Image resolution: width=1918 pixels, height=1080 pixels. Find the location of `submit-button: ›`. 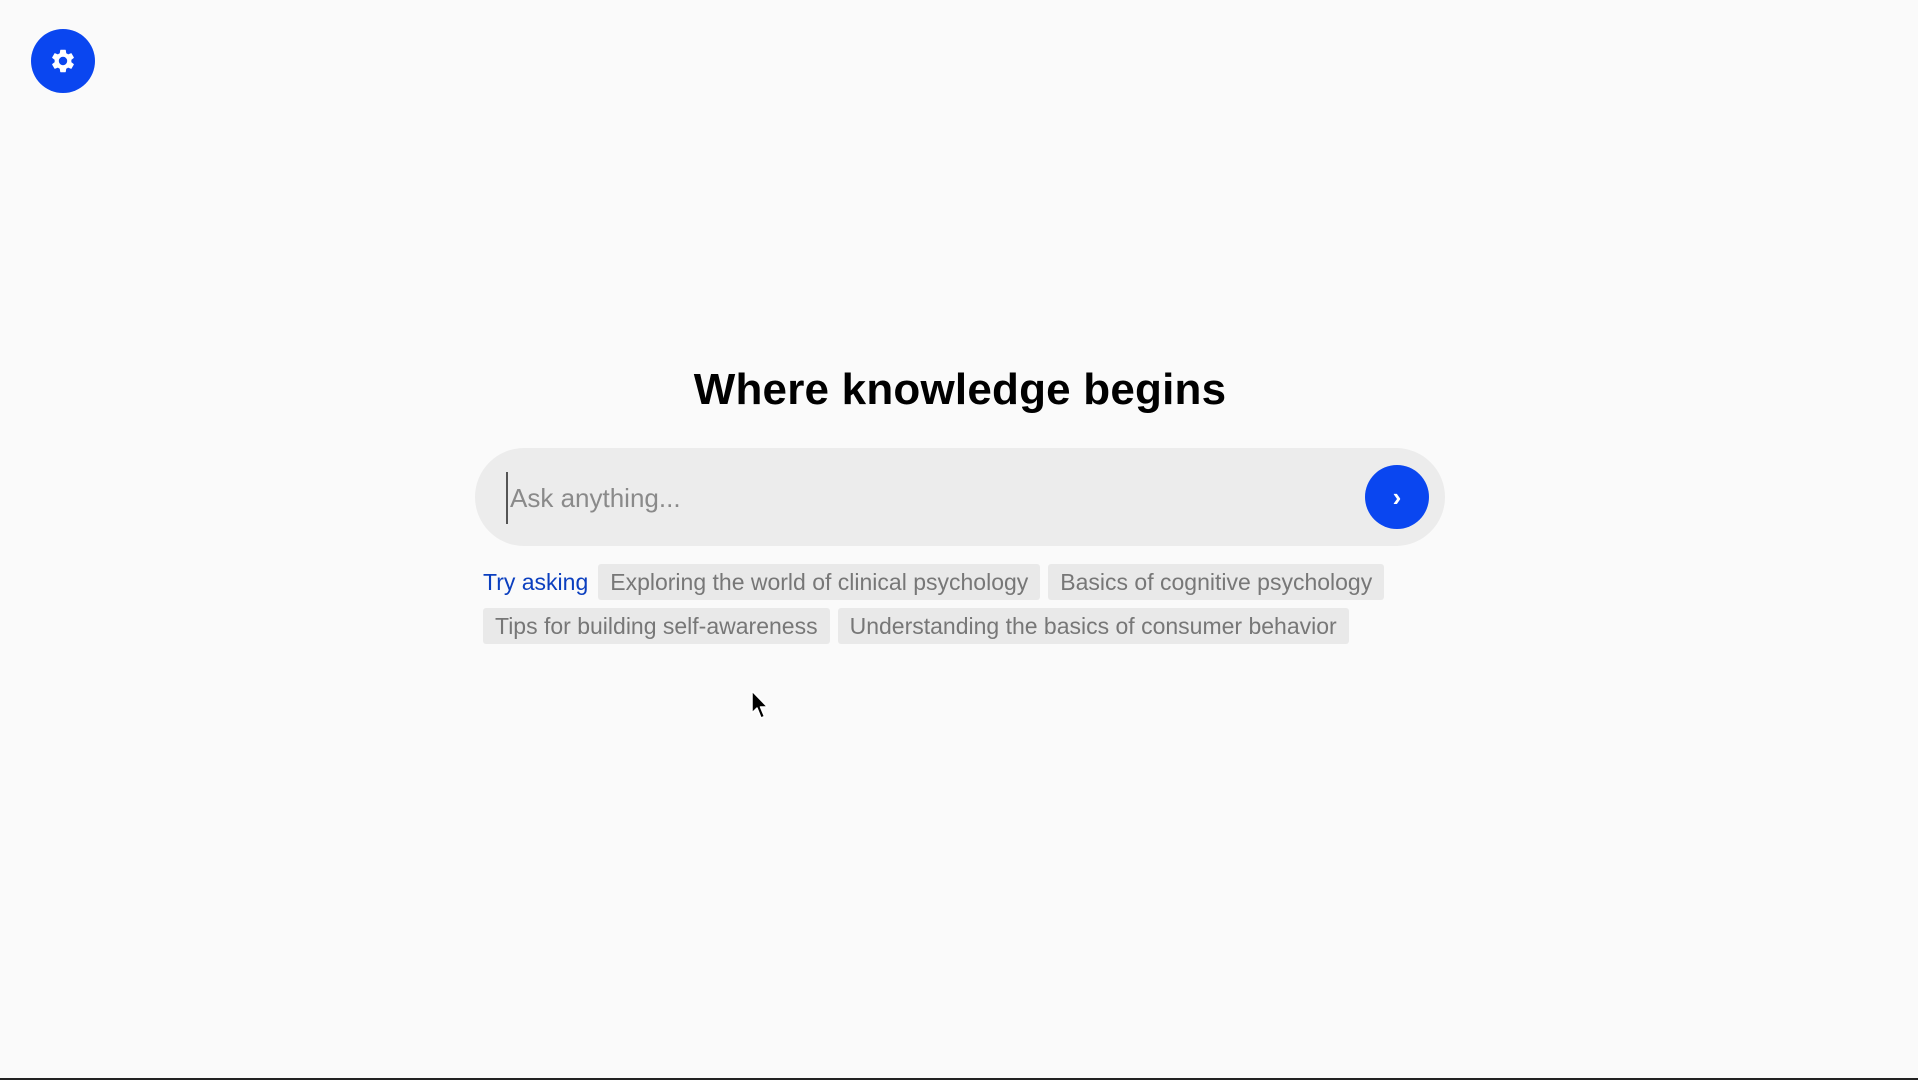

submit-button: › is located at coordinates (1397, 497).